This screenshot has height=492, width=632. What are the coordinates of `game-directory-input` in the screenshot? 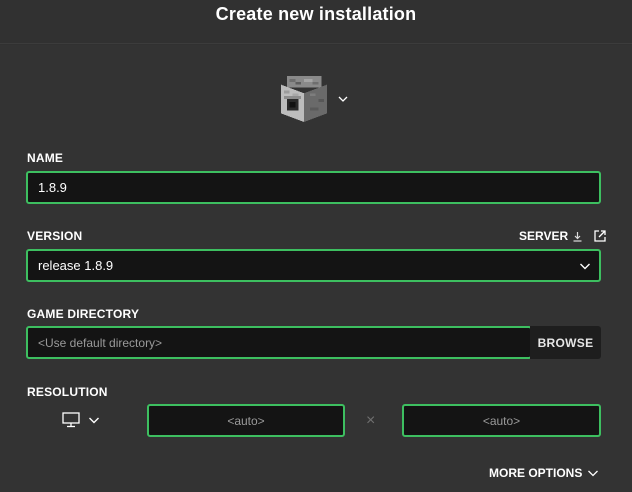 It's located at (279, 342).